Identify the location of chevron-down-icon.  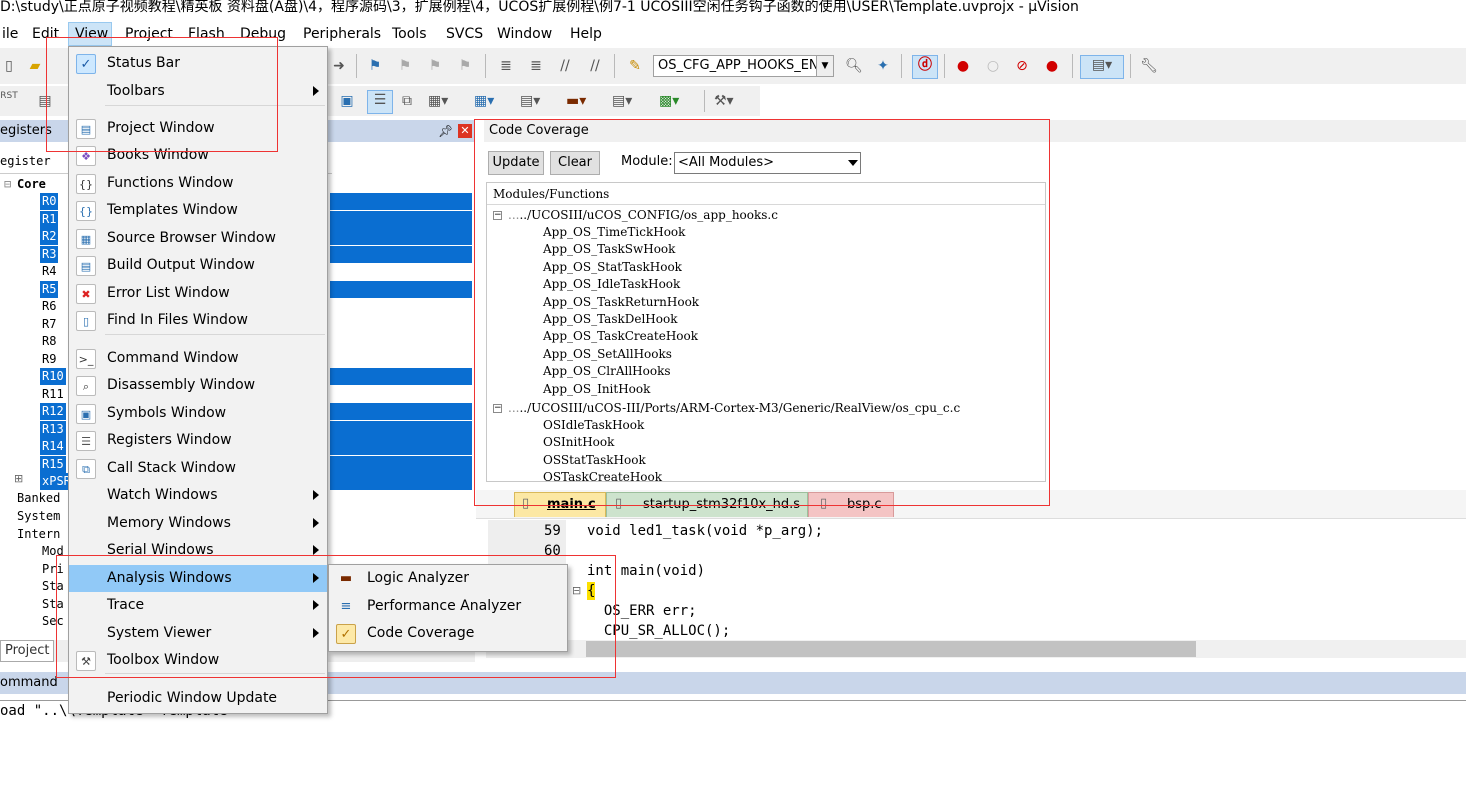
(853, 163).